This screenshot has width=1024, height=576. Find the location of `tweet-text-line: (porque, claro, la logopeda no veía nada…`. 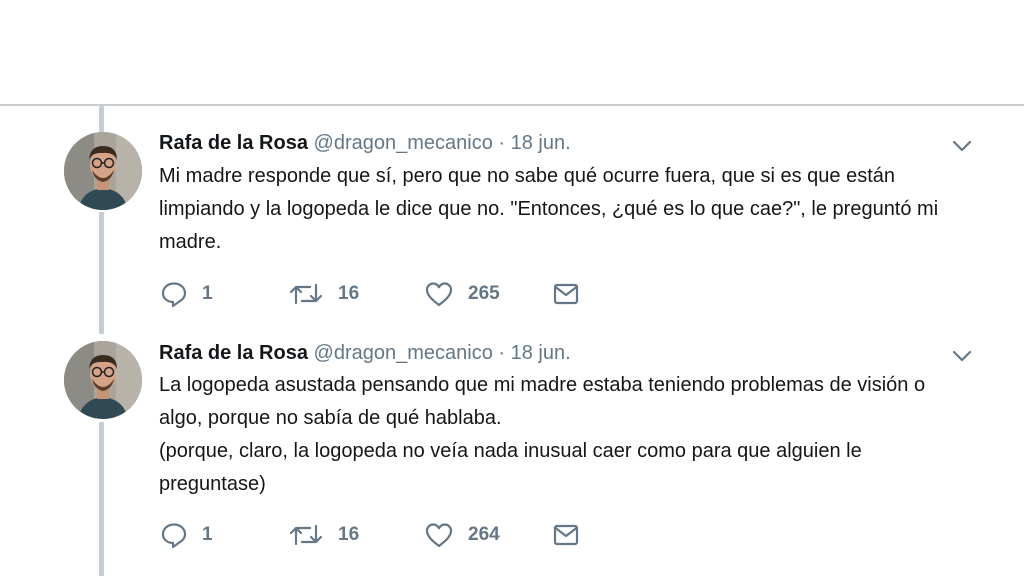

tweet-text-line: (porque, claro, la logopeda no veía nada… is located at coordinates (510, 467).